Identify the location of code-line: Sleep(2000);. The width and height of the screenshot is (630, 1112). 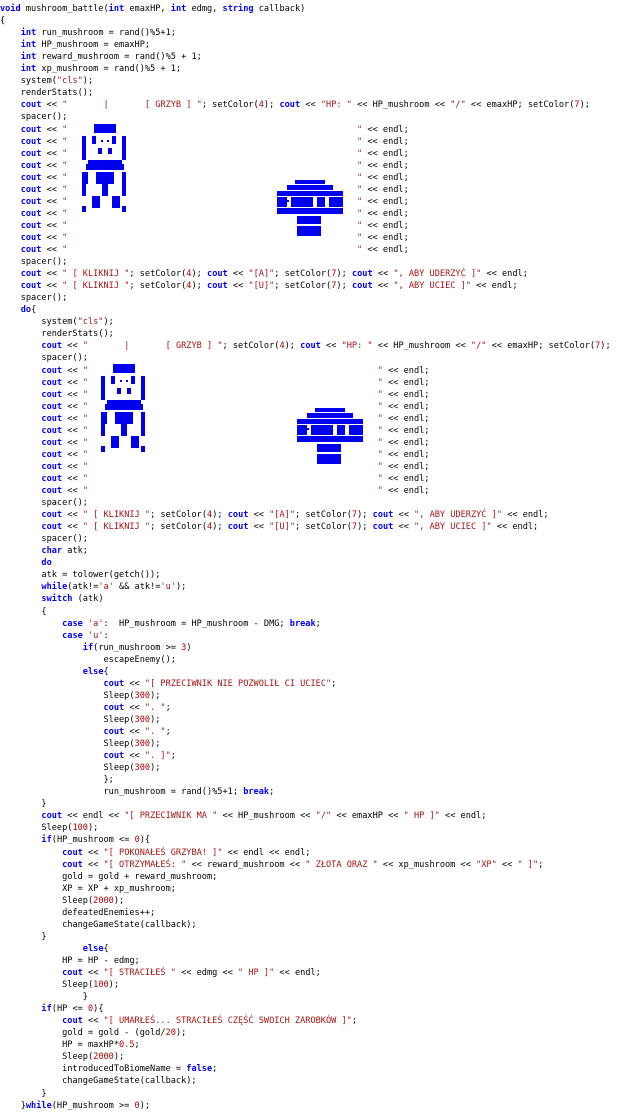
(62, 901).